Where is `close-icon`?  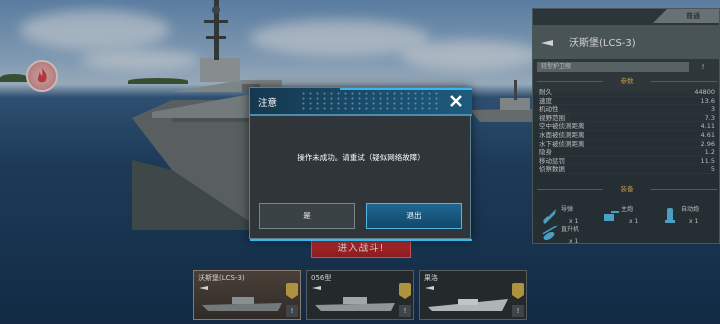 close-icon is located at coordinates (456, 101).